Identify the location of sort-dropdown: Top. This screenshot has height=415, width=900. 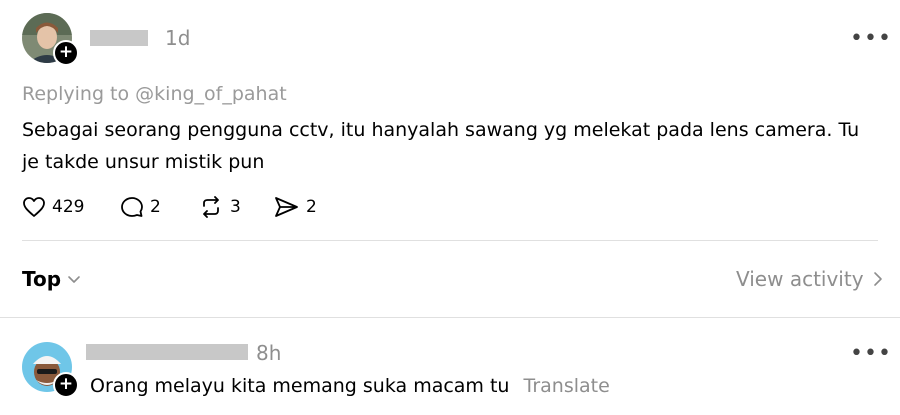
(51, 279).